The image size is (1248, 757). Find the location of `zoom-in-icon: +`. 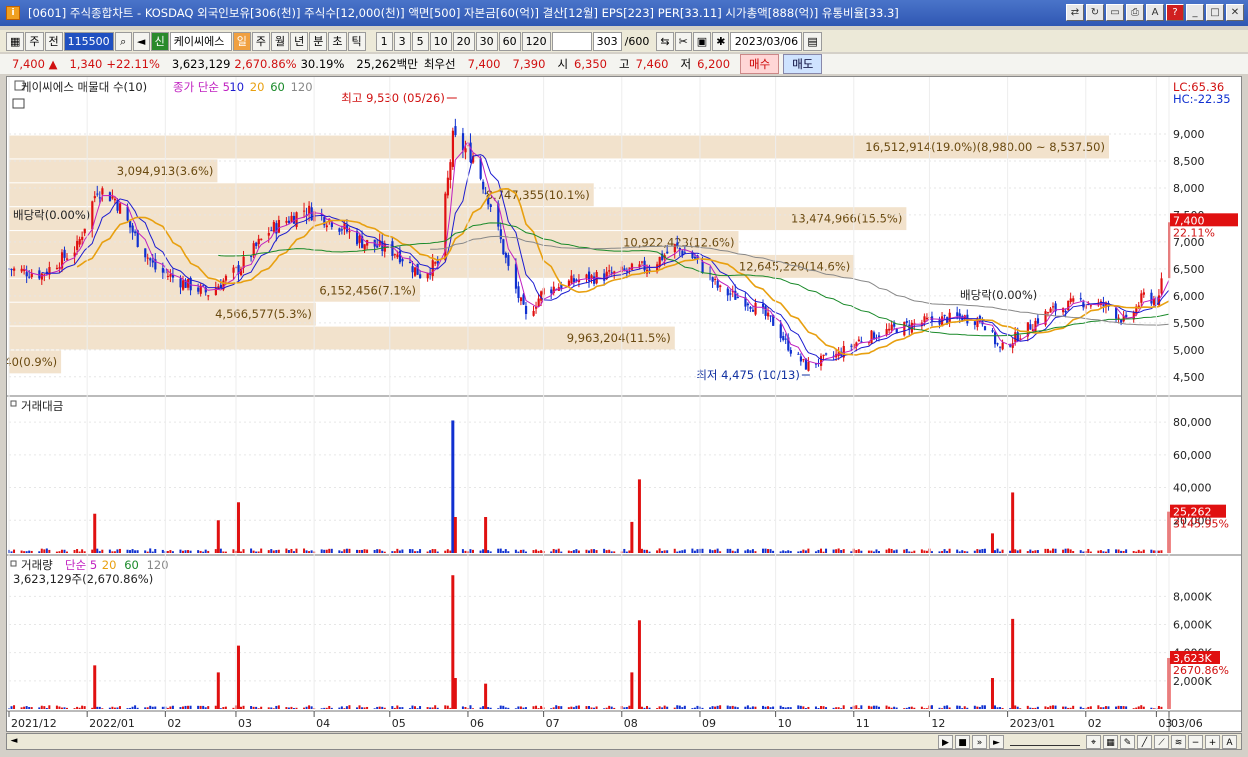

zoom-in-icon: + is located at coordinates (1212, 741).